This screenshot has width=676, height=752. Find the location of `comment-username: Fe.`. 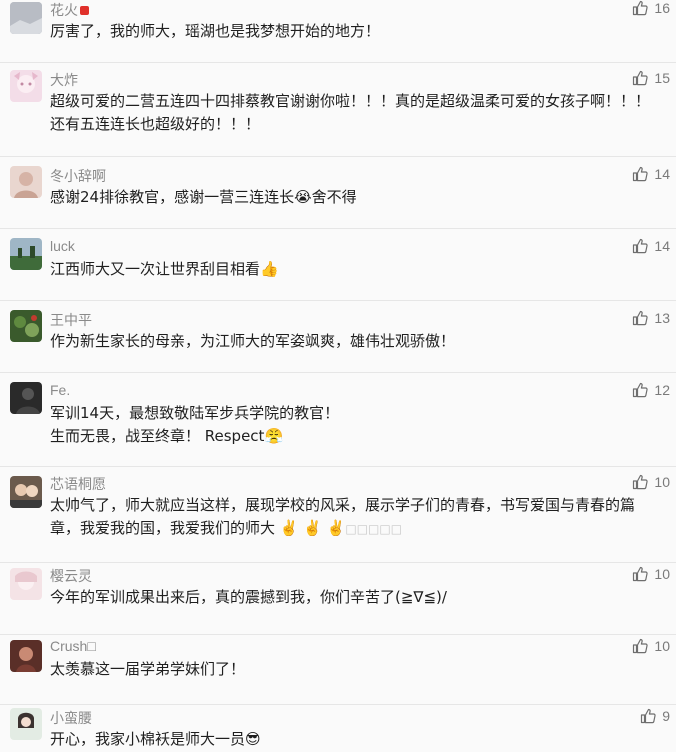

comment-username: Fe. is located at coordinates (60, 390).